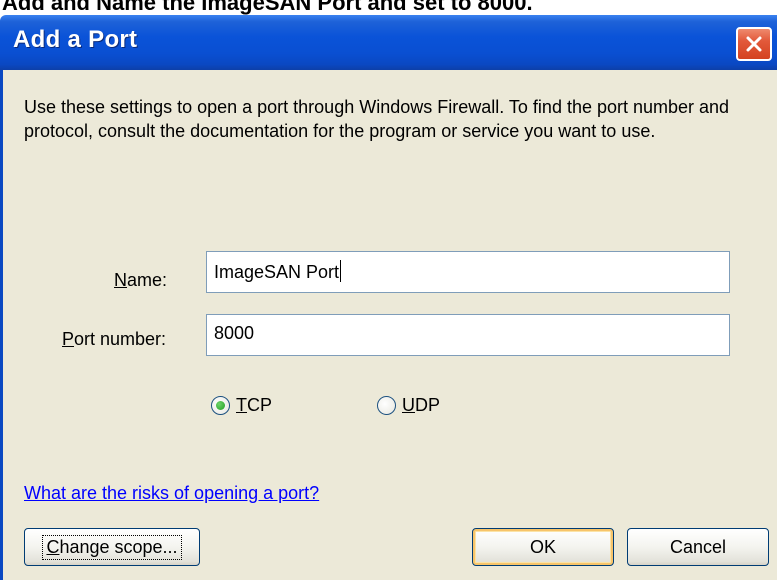 The height and width of the screenshot is (580, 777). Describe the element at coordinates (254, 405) in the screenshot. I see `tcp-label: TCP` at that location.